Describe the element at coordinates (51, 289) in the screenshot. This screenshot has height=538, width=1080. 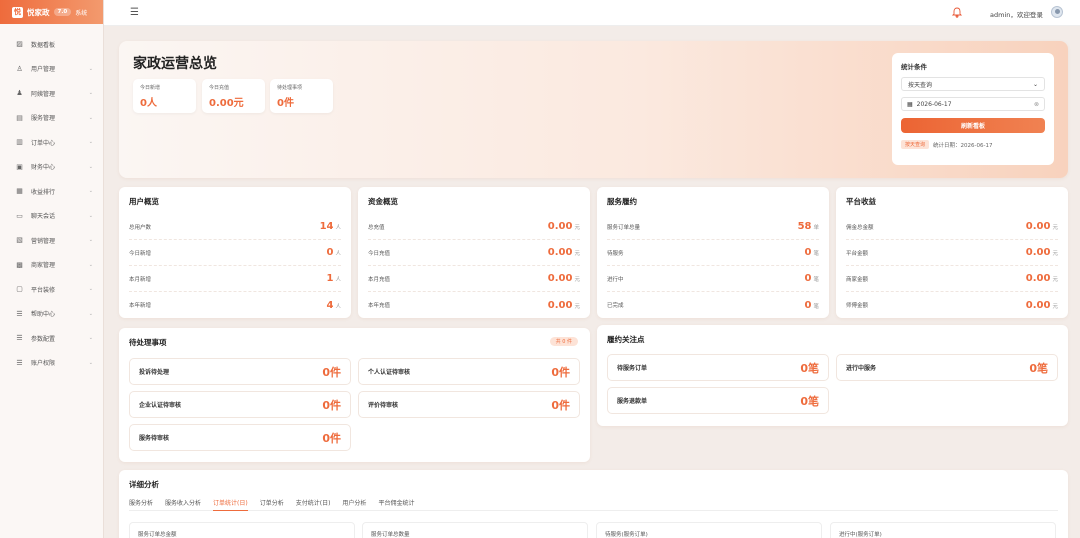
I see `sidebar-item-10: ▢ 平台装修 ⌄` at that location.